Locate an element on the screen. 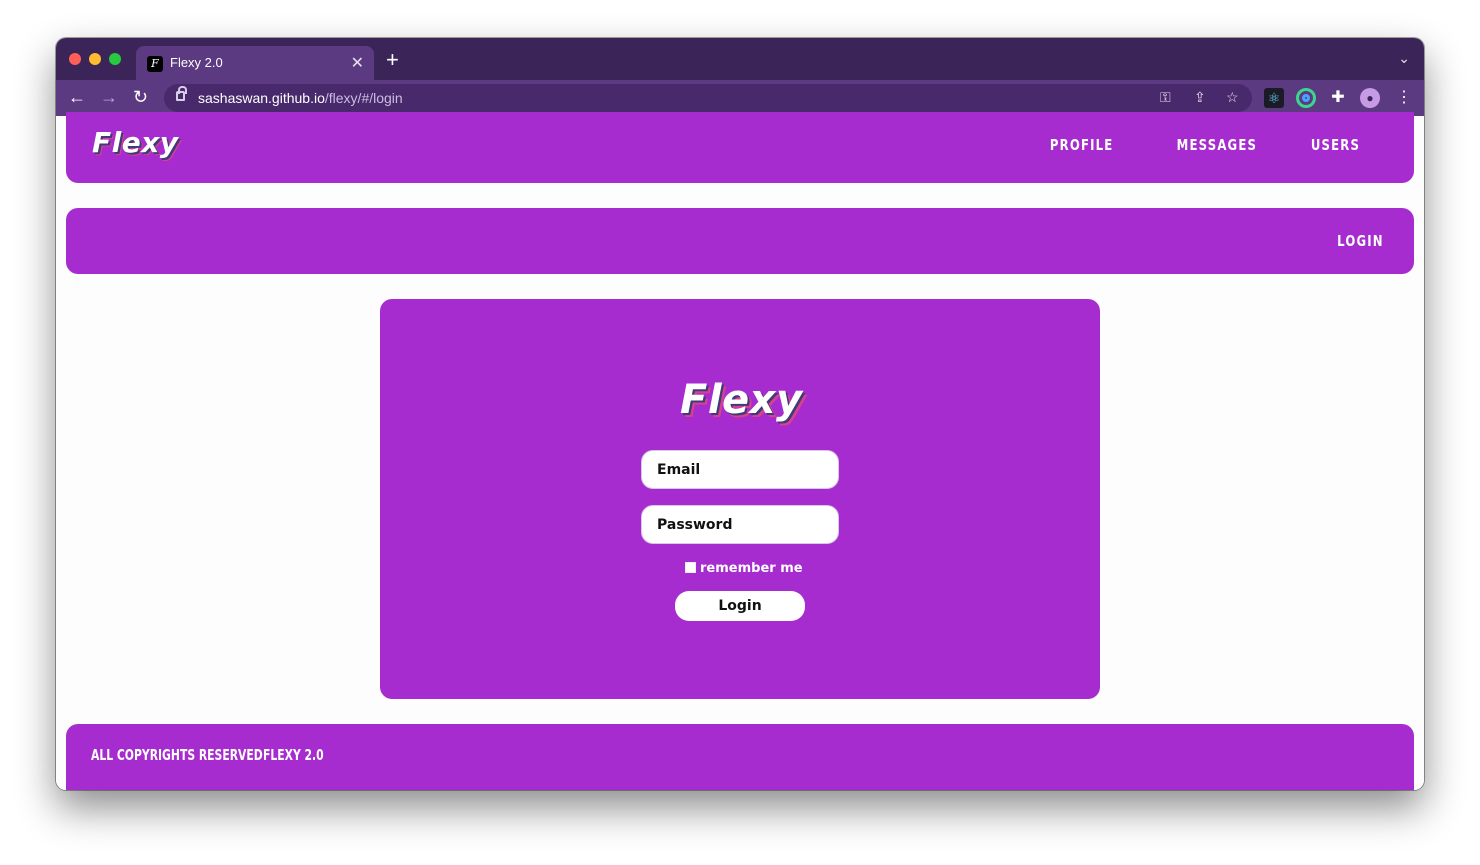  main-nav: PROFILE MESSAGES USERS is located at coordinates (1196, 145).